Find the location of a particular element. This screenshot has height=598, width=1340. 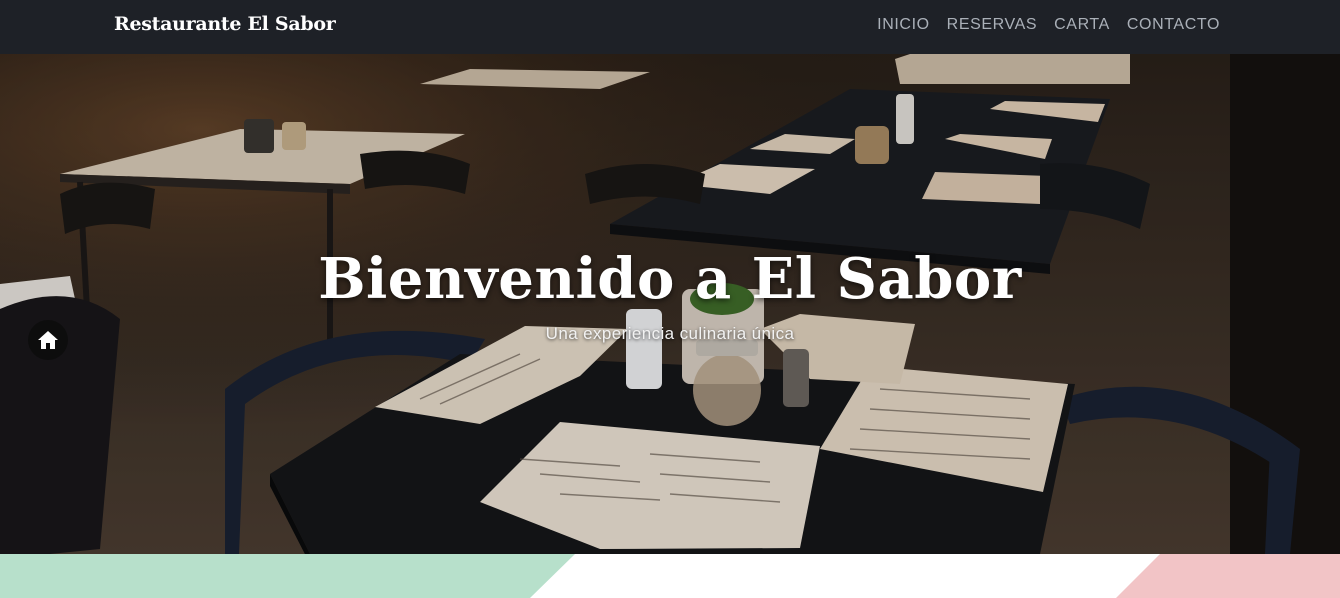

nav-link-carta: CARTA is located at coordinates (1082, 25).